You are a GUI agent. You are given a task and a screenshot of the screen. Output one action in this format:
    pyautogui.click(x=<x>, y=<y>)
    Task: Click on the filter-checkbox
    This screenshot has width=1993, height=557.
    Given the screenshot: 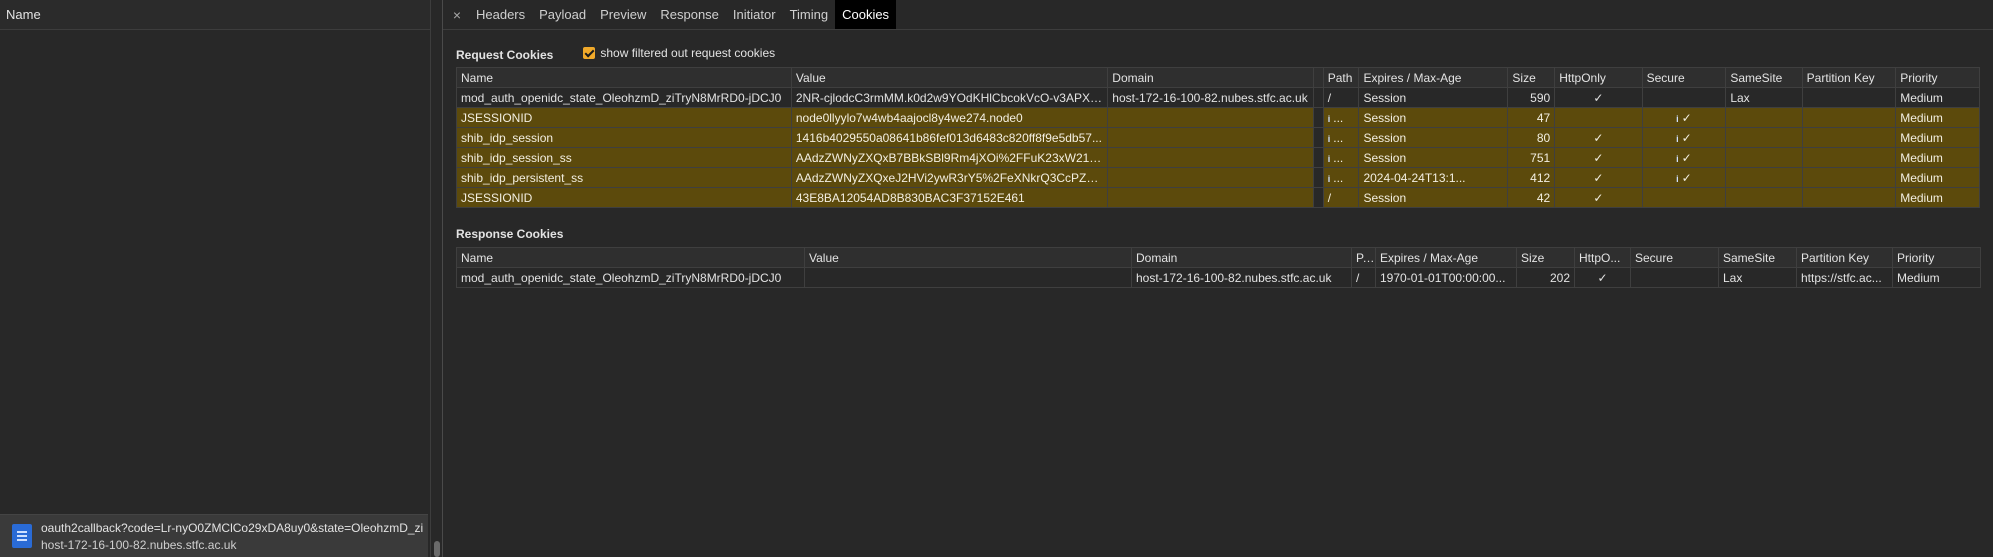 What is the action you would take?
    pyautogui.click(x=589, y=53)
    